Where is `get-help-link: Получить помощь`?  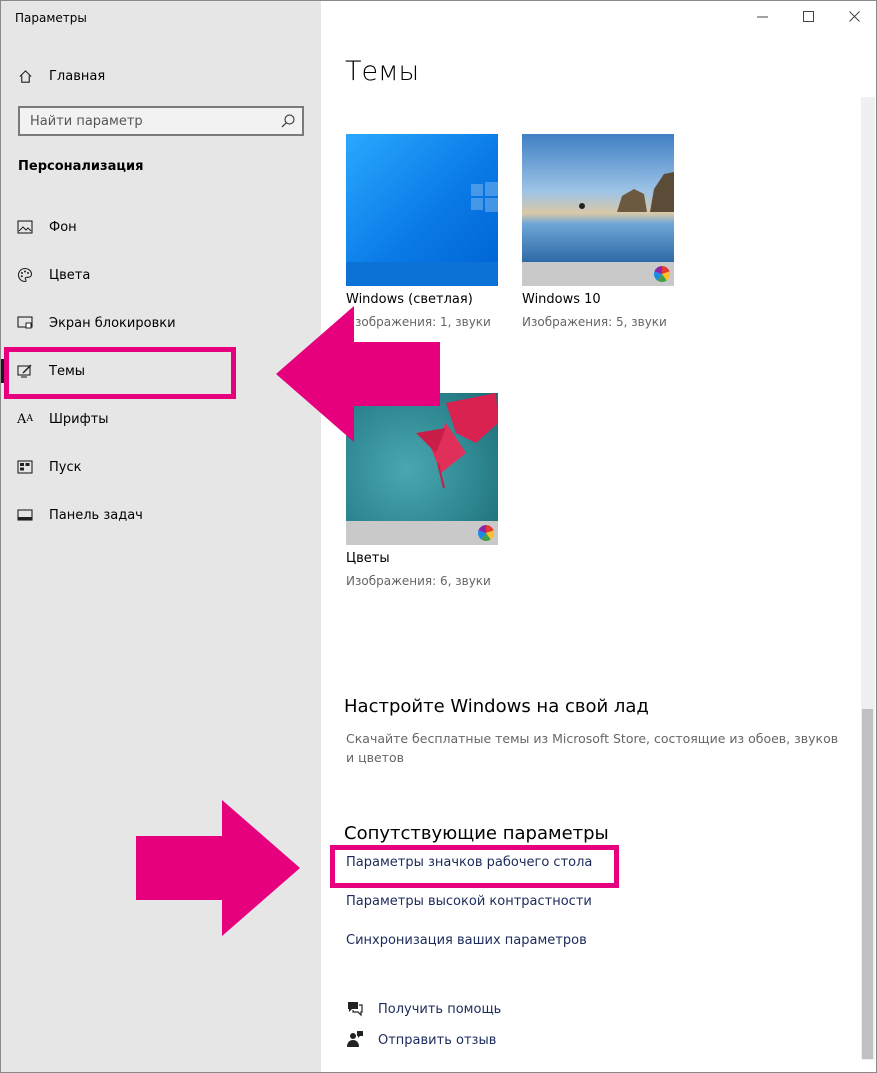 get-help-link: Получить помощь is located at coordinates (423, 1009).